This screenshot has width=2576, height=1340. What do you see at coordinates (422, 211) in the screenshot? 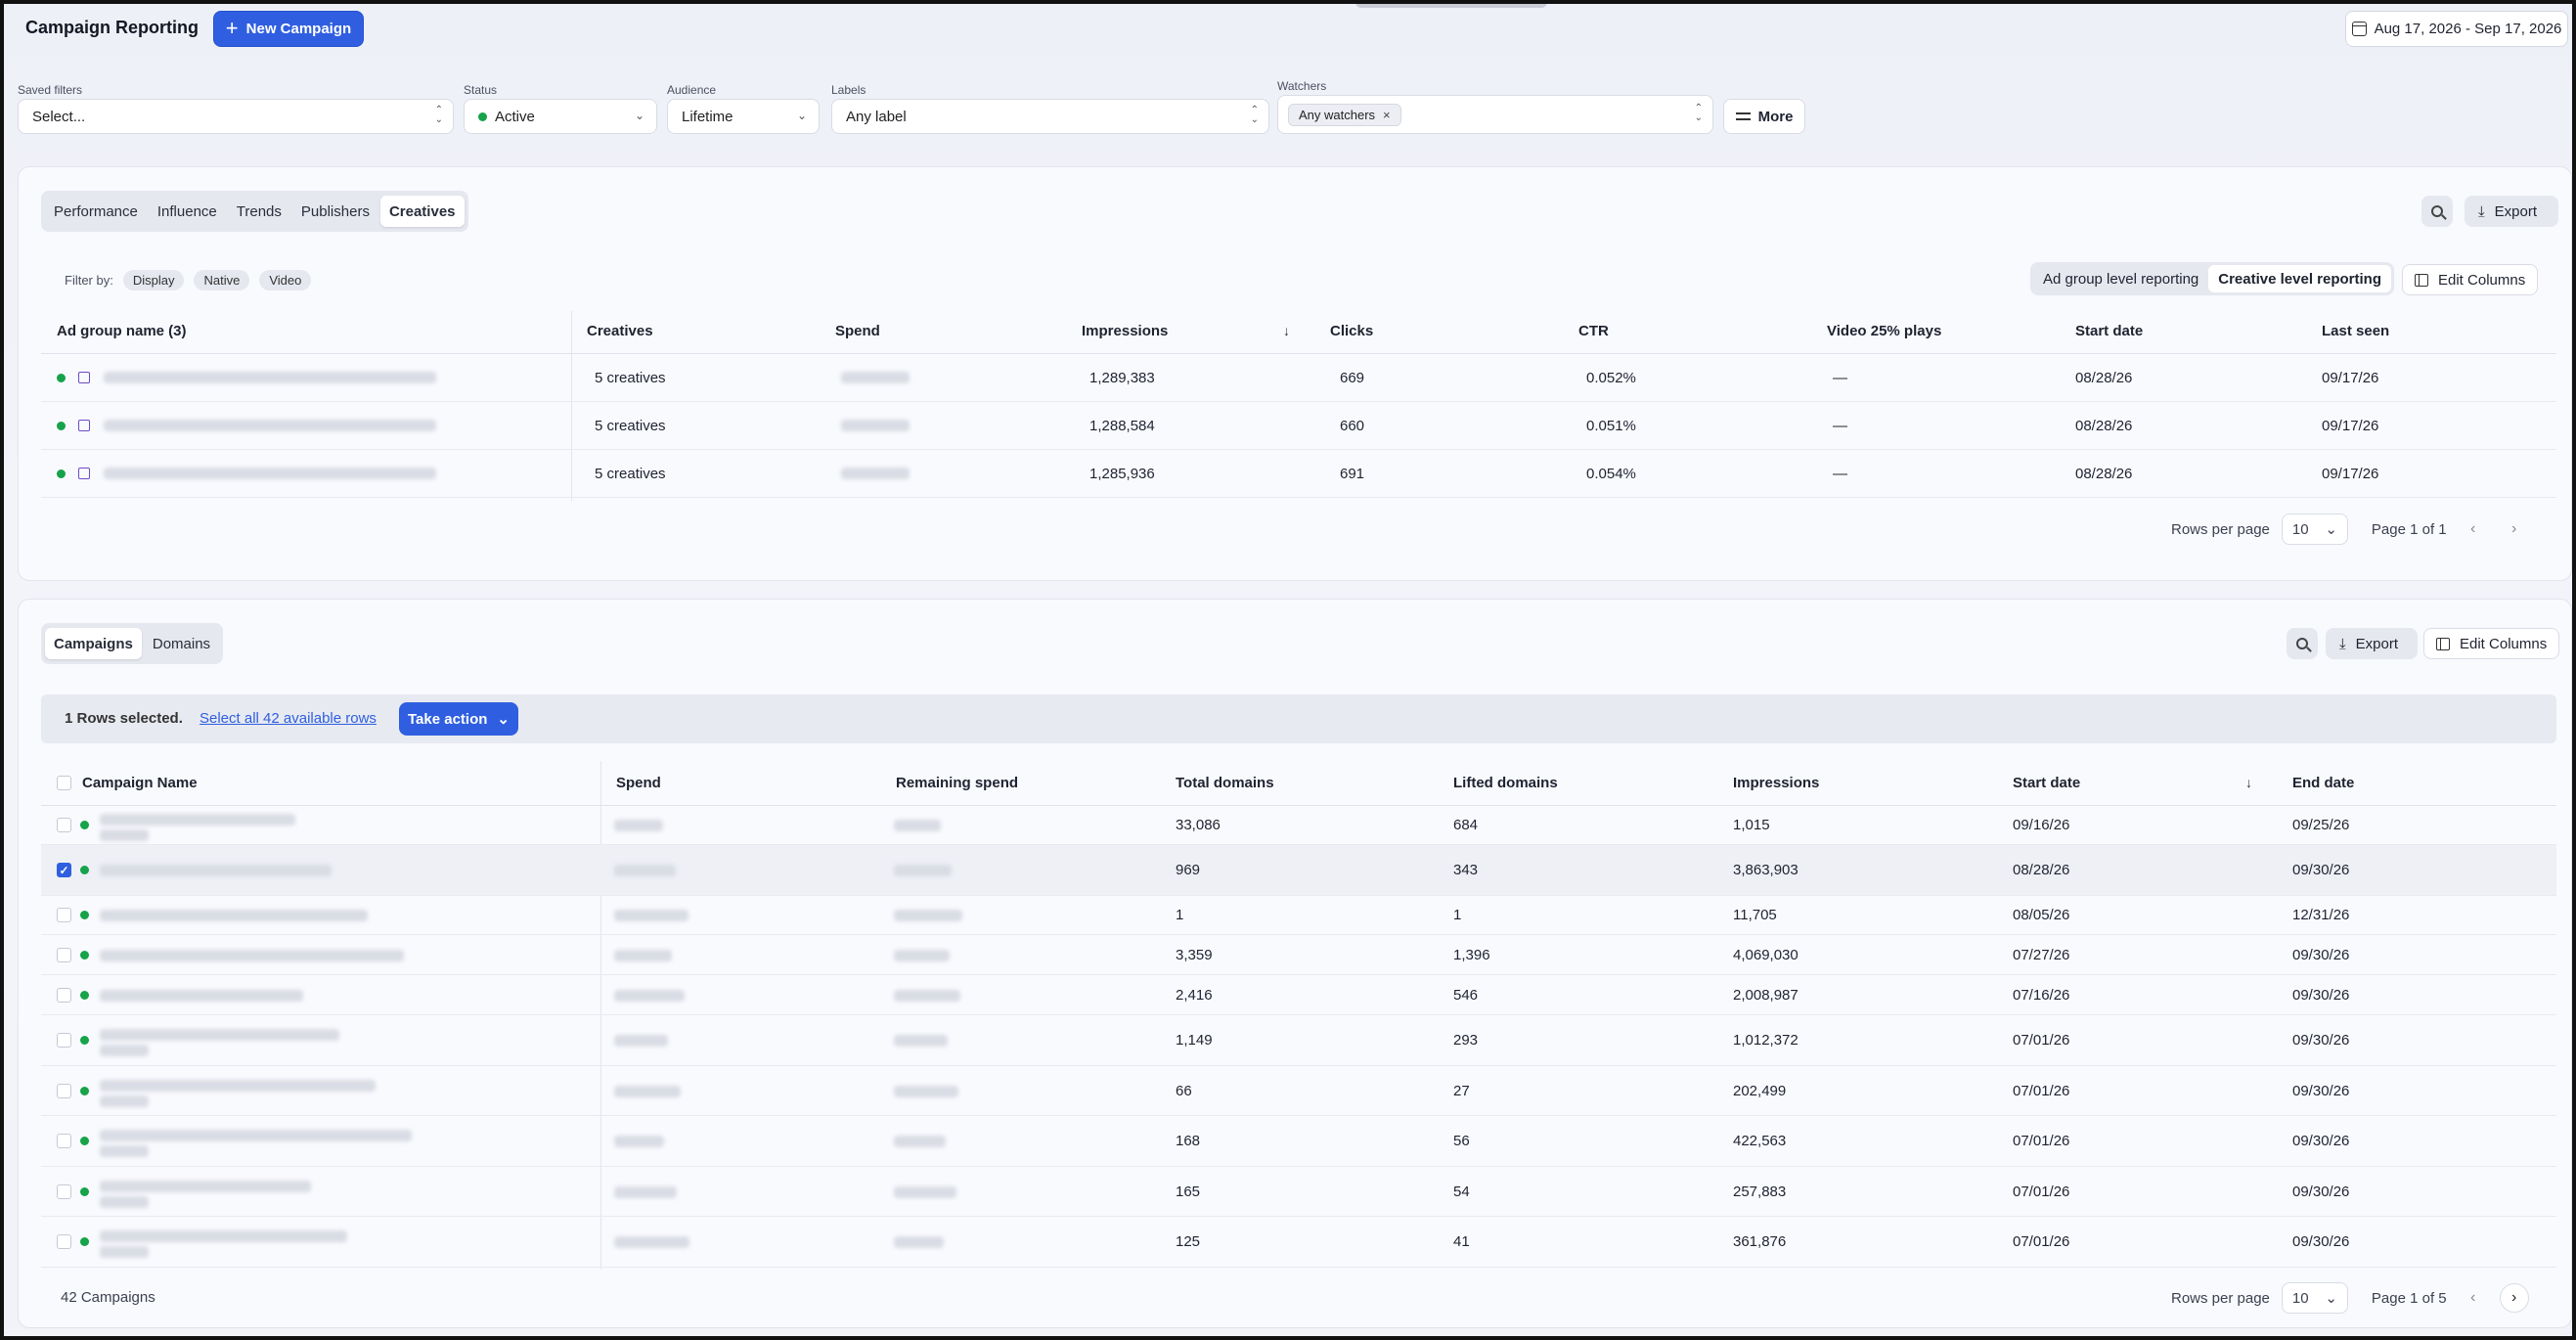
I see `tab-creatives: Creatives` at bounding box center [422, 211].